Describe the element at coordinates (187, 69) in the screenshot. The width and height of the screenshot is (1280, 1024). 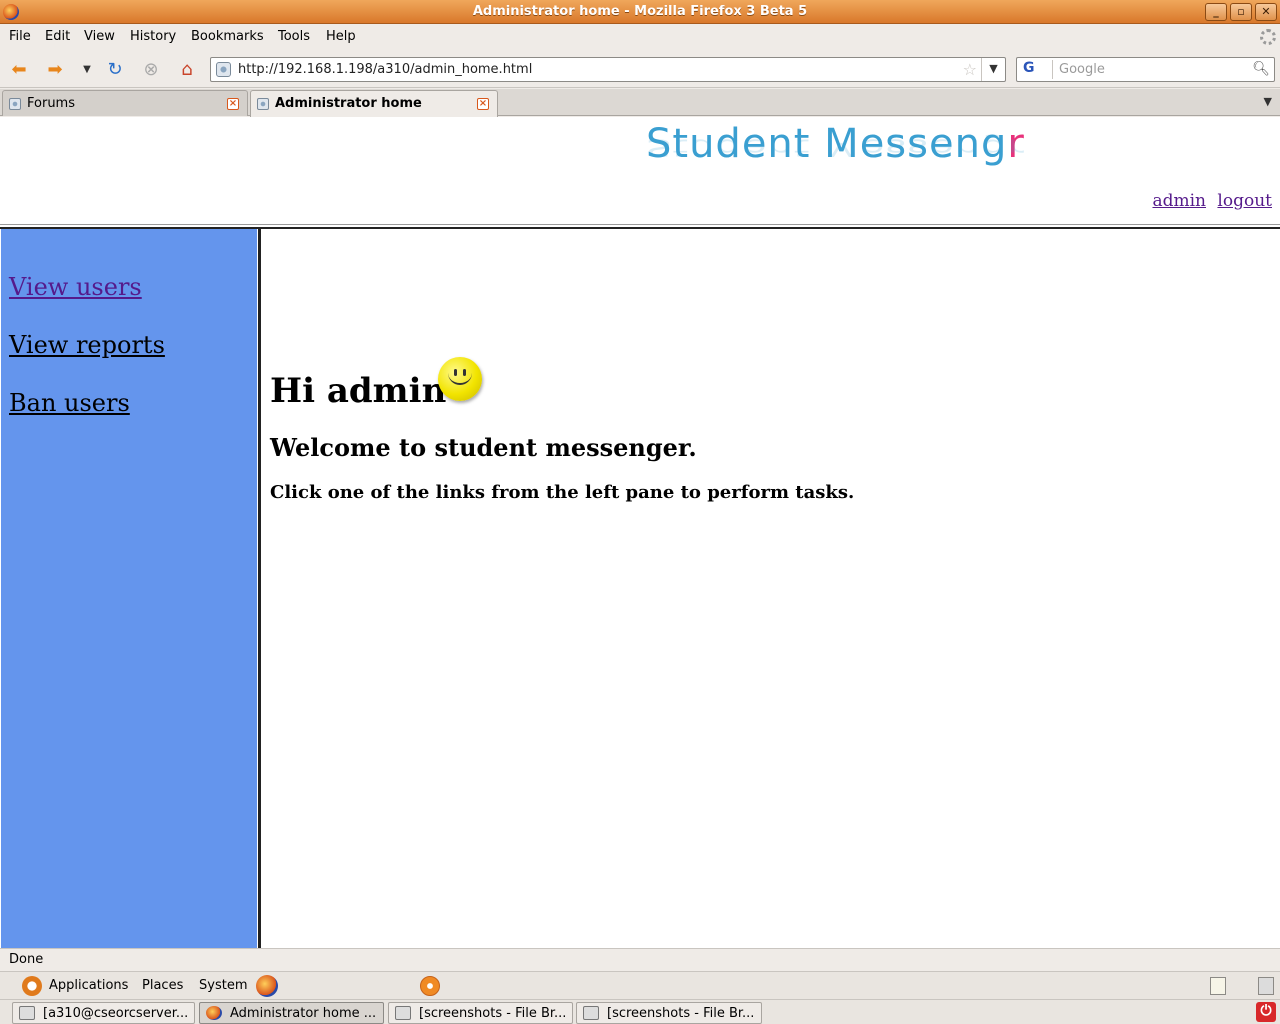
I see `home-button: ⌂` at that location.